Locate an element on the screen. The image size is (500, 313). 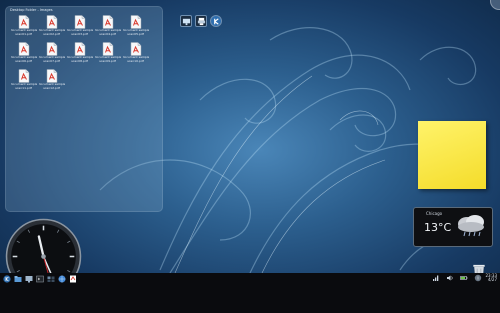
file-item: document sample scan11.pdf is located at coordinates (23, 82).